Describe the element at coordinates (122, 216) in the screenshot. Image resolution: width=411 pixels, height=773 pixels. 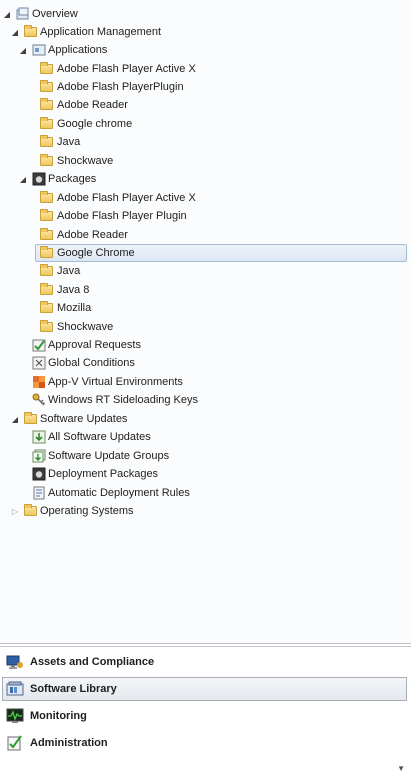
I see `tree-label: Adobe Flash Player Plugin` at that location.